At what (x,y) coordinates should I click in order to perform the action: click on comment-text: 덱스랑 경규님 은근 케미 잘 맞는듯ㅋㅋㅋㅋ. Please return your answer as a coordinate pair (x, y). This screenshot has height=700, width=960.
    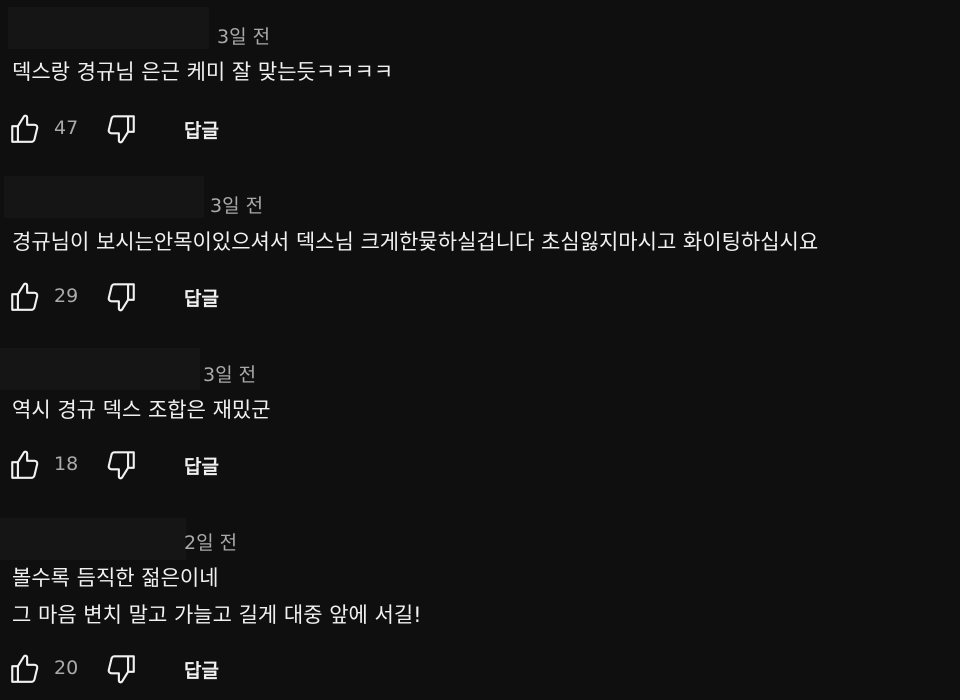
    Looking at the image, I should click on (202, 72).